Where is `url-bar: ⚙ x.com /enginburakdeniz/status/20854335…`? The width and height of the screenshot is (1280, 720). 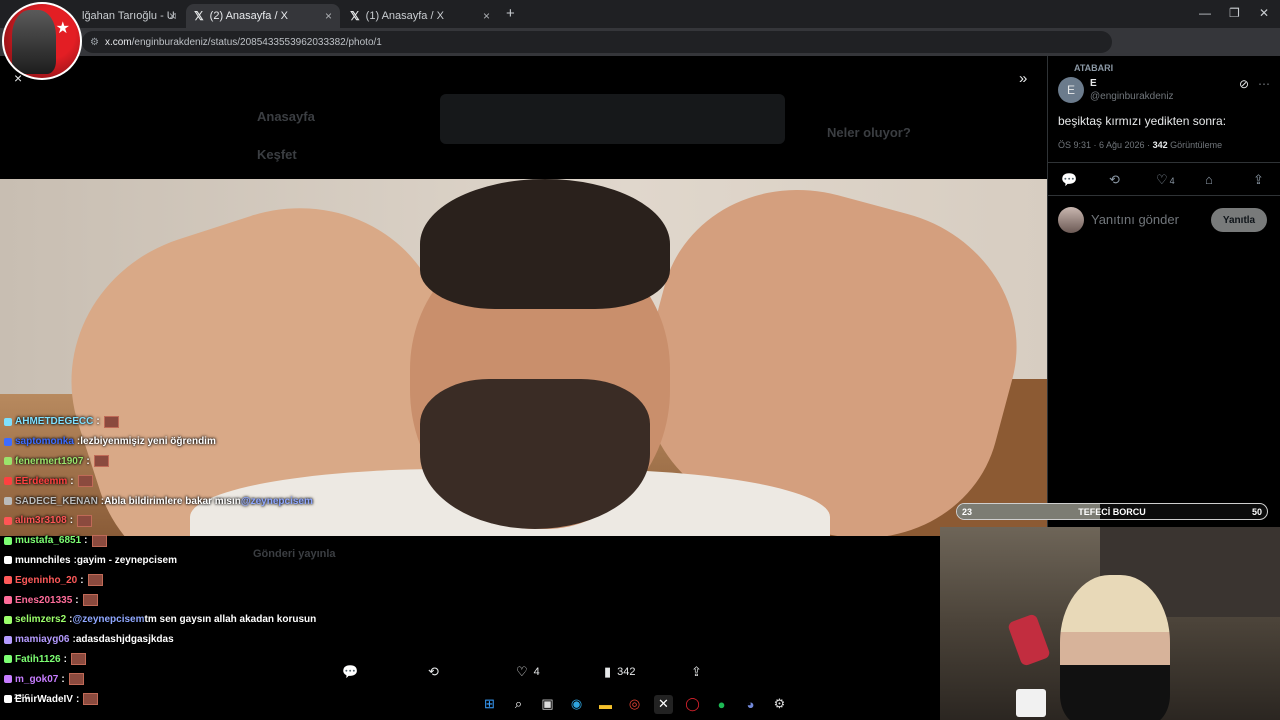
url-bar: ⚙ x.com /enginburakdeniz/status/20854335… is located at coordinates (597, 42).